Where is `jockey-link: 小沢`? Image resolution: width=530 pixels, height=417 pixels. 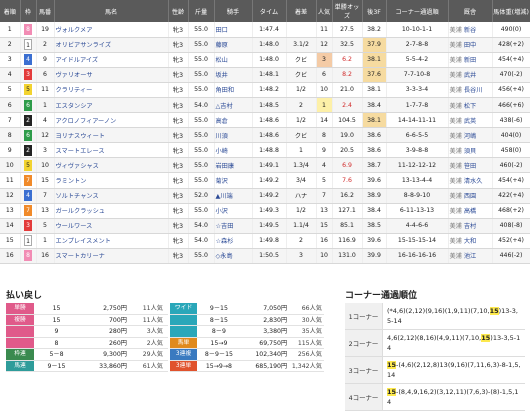
jockey-link: 小沢 is located at coordinates (233, 211).